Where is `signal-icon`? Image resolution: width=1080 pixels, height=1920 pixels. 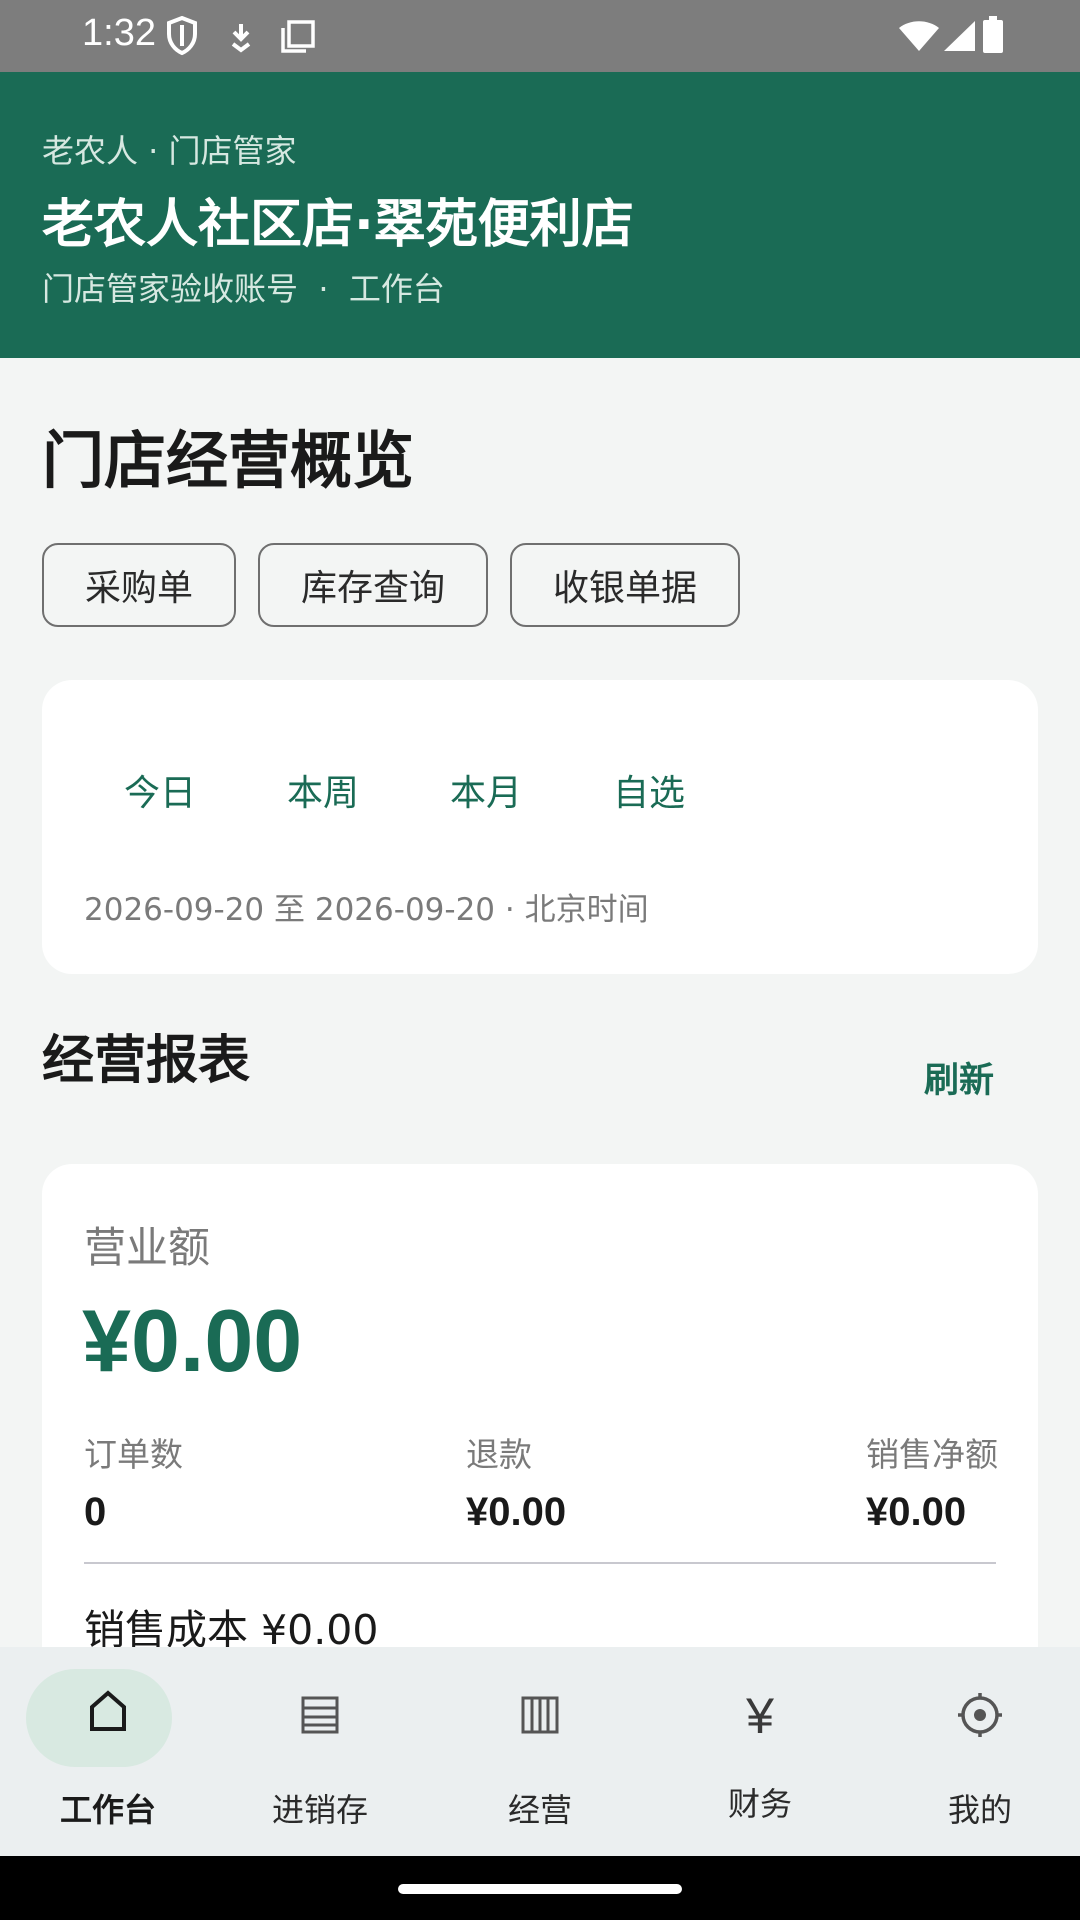 signal-icon is located at coordinates (959, 38).